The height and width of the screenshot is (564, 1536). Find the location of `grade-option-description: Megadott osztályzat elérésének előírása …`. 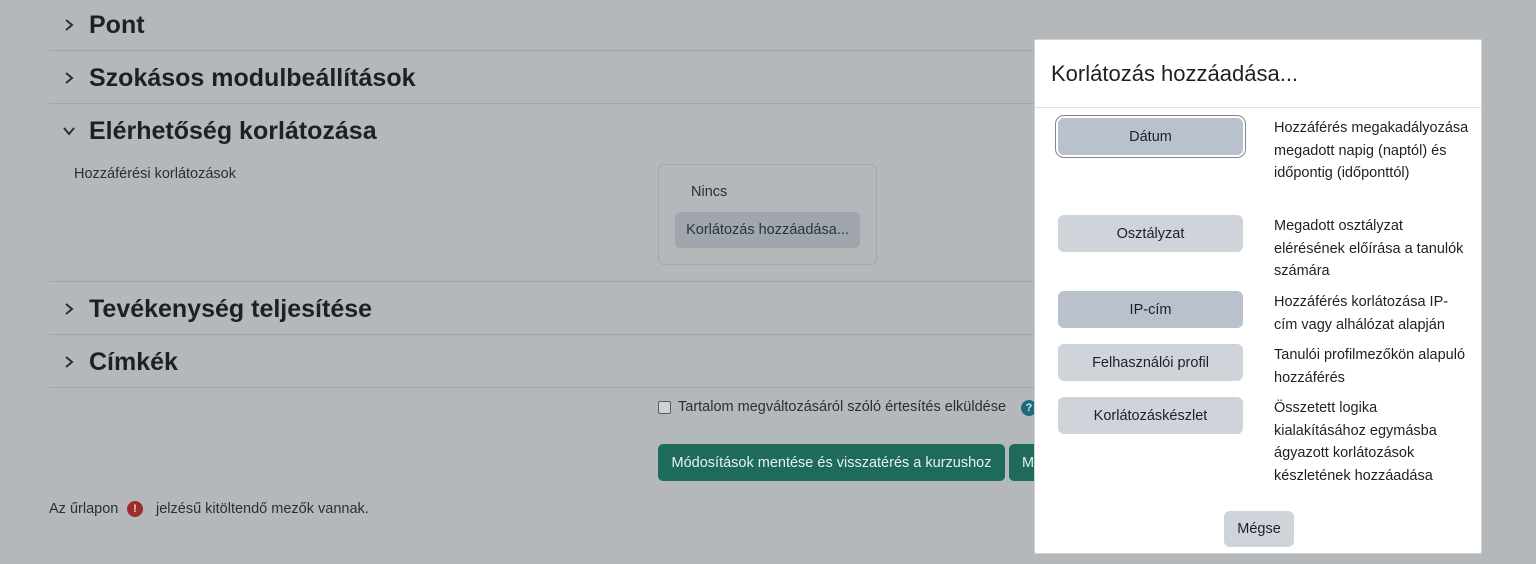

grade-option-description: Megadott osztályzat elérésének előírása … is located at coordinates (1369, 248).